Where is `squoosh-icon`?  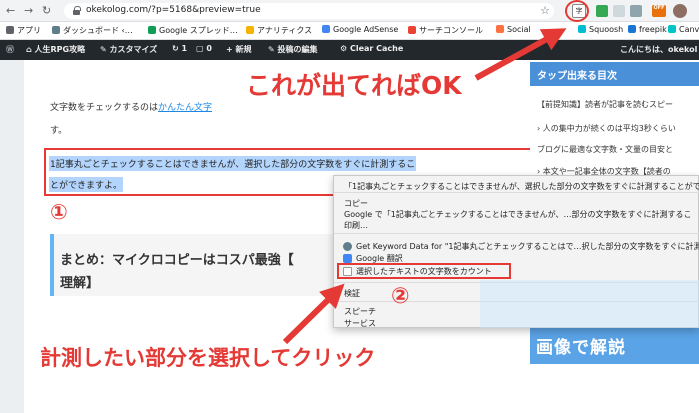 squoosh-icon is located at coordinates (582, 29).